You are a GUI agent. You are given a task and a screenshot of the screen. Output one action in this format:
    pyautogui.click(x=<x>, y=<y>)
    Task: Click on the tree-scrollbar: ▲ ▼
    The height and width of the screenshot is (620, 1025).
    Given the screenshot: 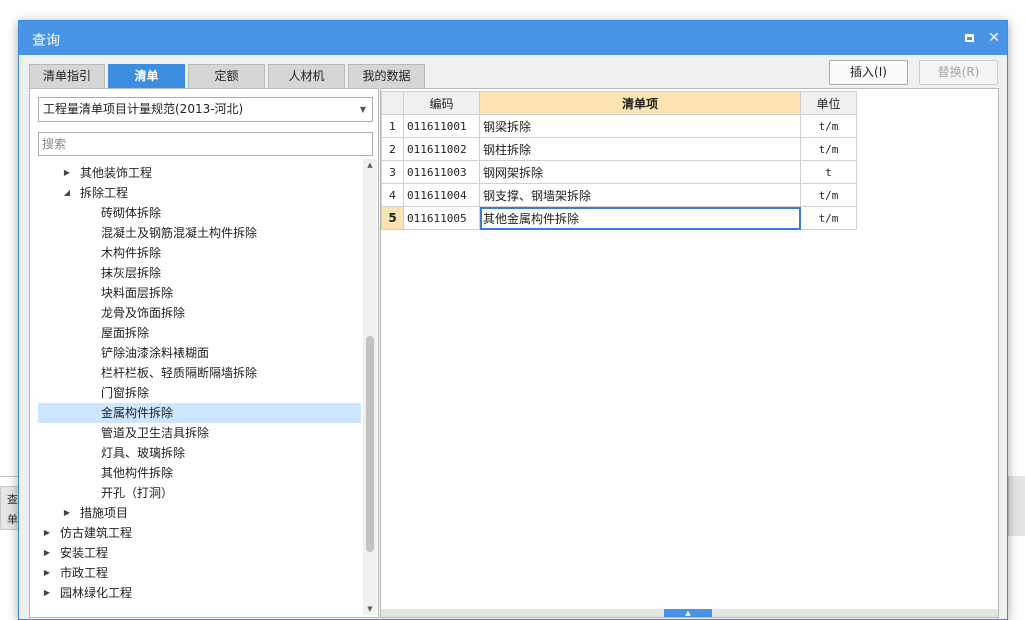 What is the action you would take?
    pyautogui.click(x=370, y=387)
    